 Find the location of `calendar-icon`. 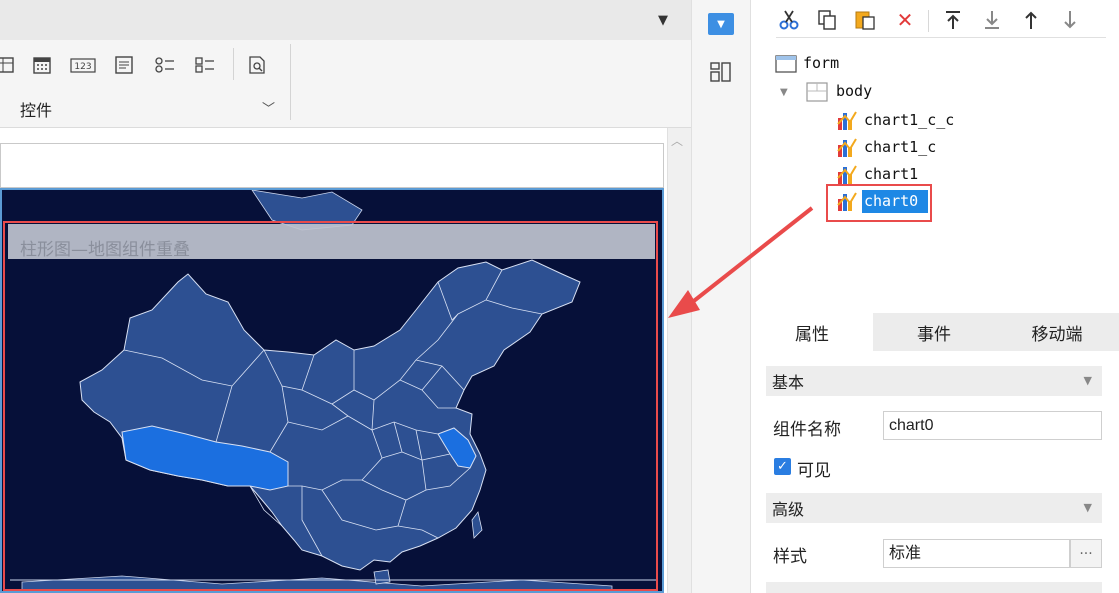

calendar-icon is located at coordinates (42, 65).